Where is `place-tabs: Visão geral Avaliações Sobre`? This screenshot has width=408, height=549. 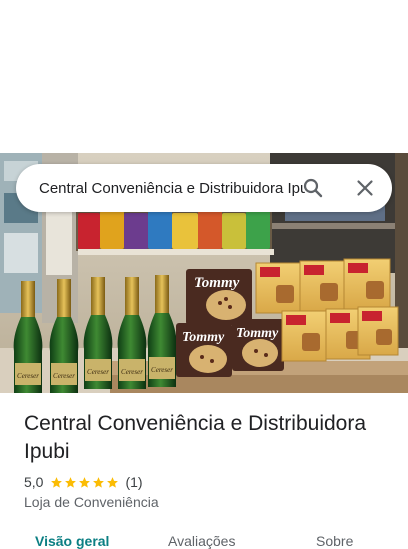
place-tabs: Visão geral Avaliações Sobre is located at coordinates (204, 539).